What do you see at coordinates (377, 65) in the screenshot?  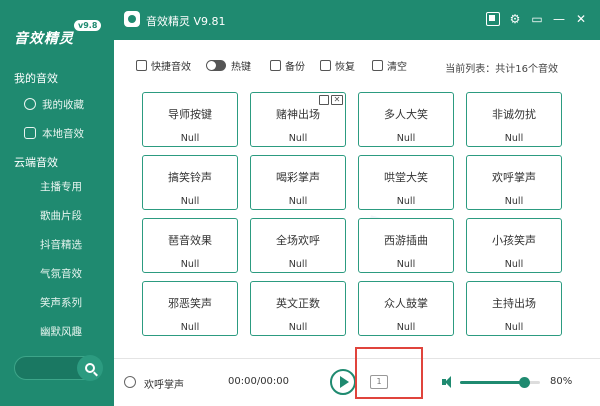 I see `trash-icon` at bounding box center [377, 65].